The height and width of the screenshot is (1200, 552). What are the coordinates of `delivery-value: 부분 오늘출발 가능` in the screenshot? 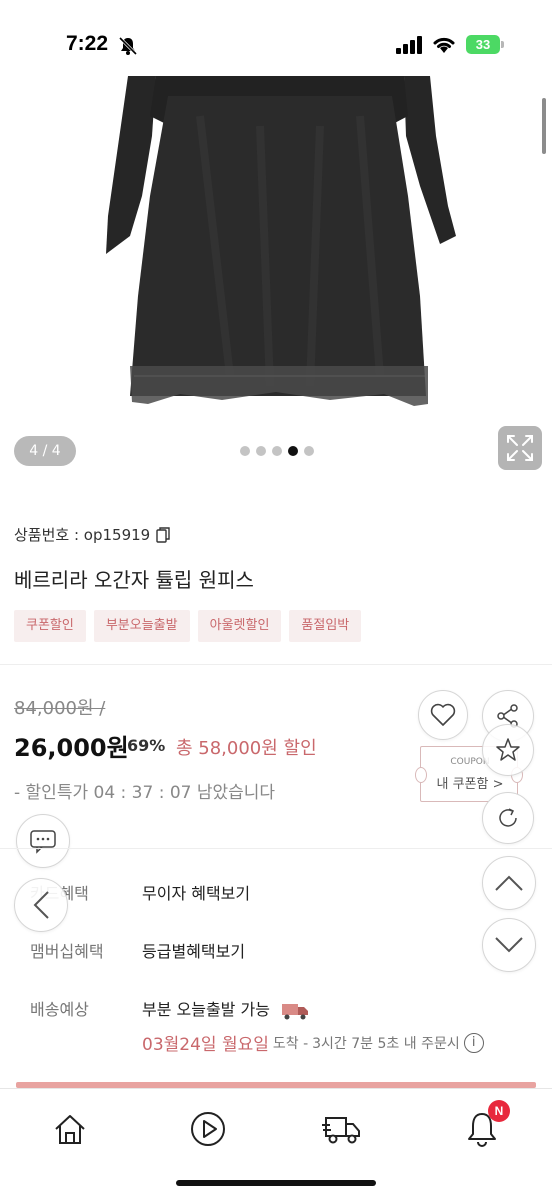 It's located at (225, 1008).